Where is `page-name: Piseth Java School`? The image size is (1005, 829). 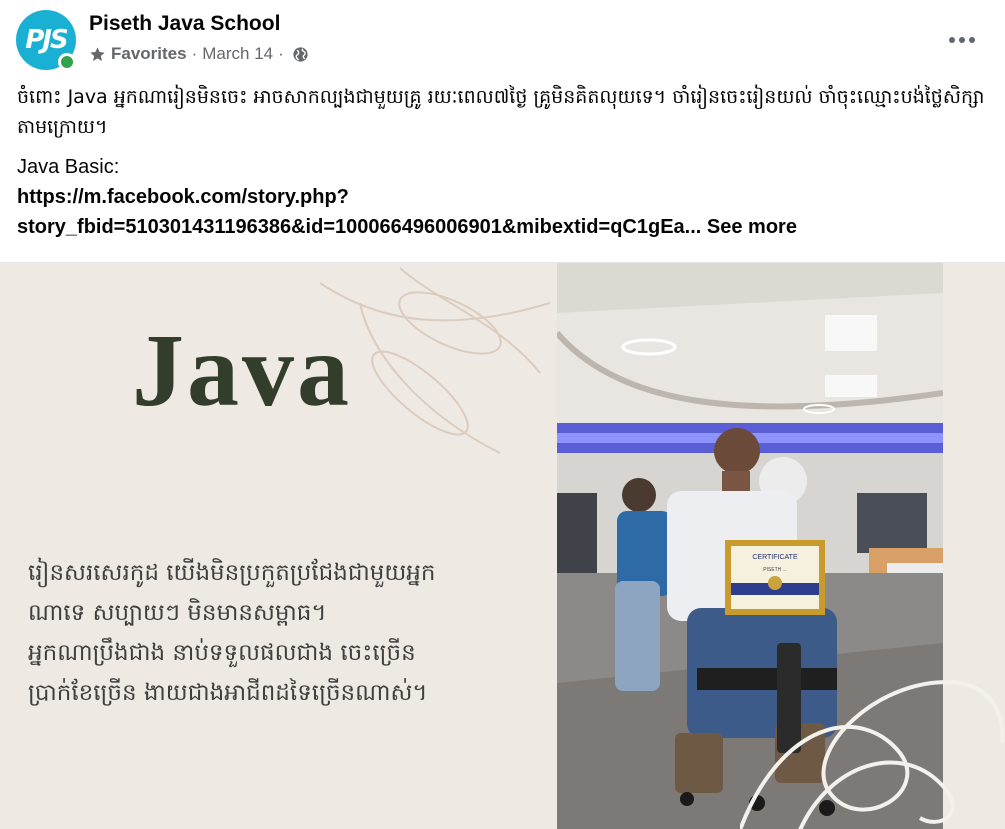
page-name: Piseth Java School is located at coordinates (184, 24).